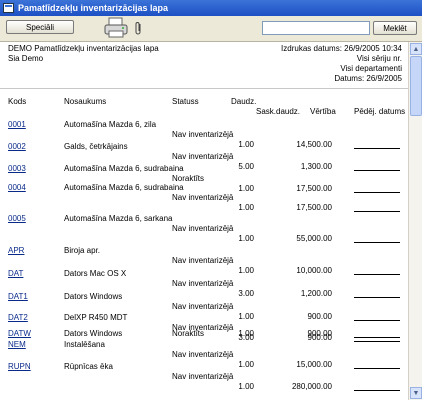 The image size is (422, 400). What do you see at coordinates (341, 48) in the screenshot?
I see `print-date: Izdrukas datums: 26/9/2005 10:34` at bounding box center [341, 48].